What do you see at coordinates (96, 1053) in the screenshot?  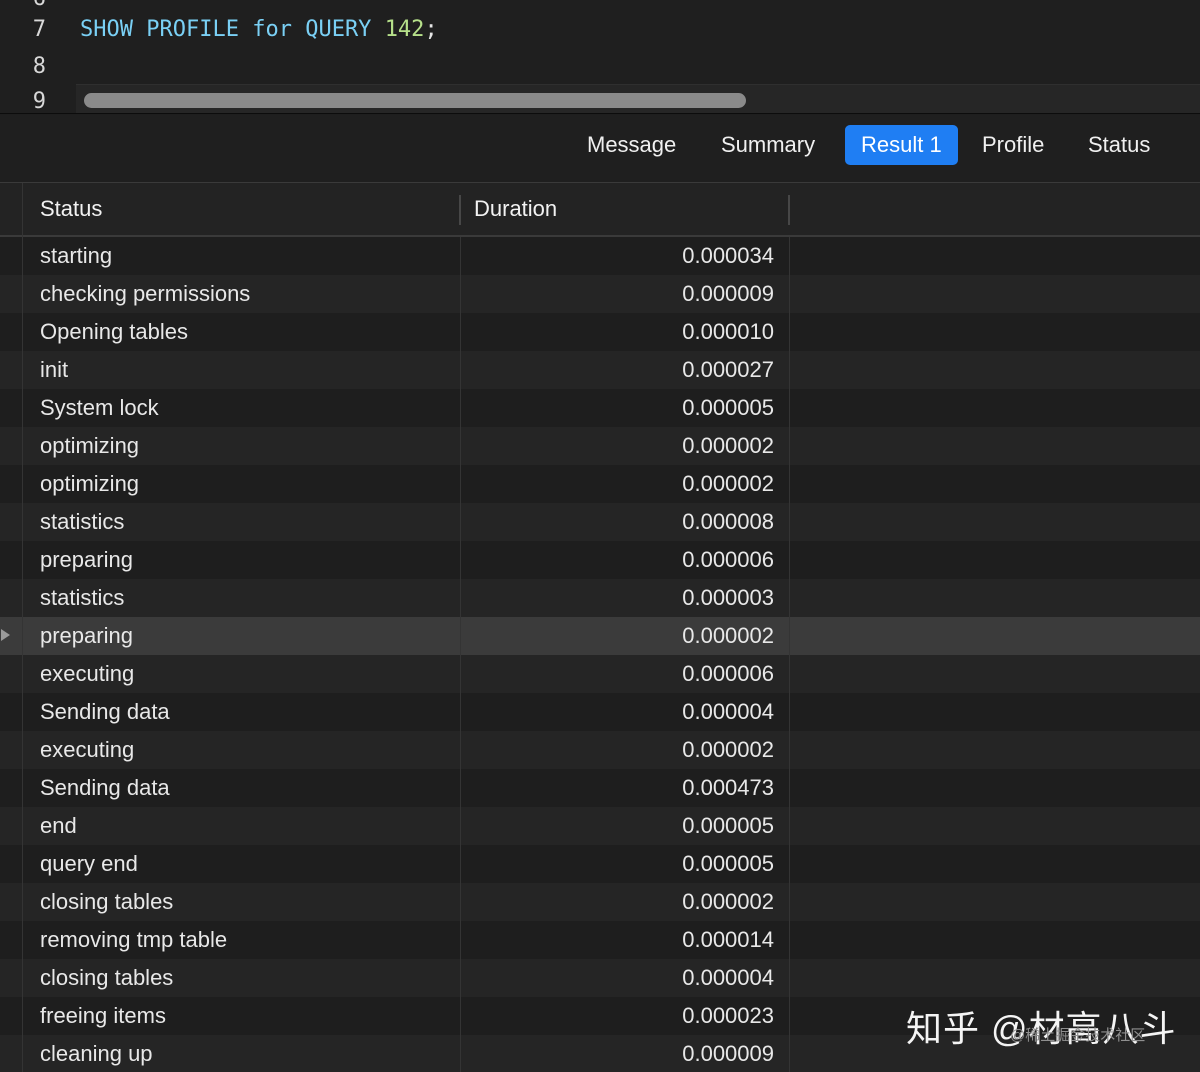 I see `cell-status: cleaning up` at bounding box center [96, 1053].